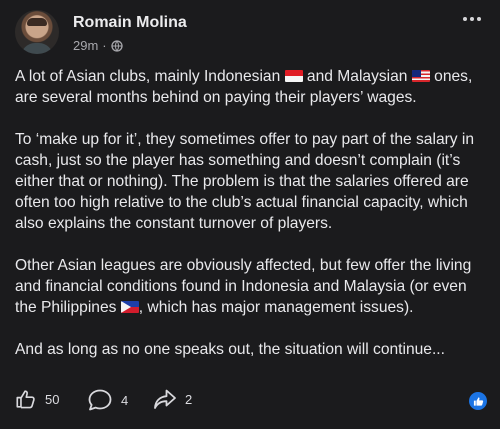  I want to click on more-options-icon, so click(474, 19).